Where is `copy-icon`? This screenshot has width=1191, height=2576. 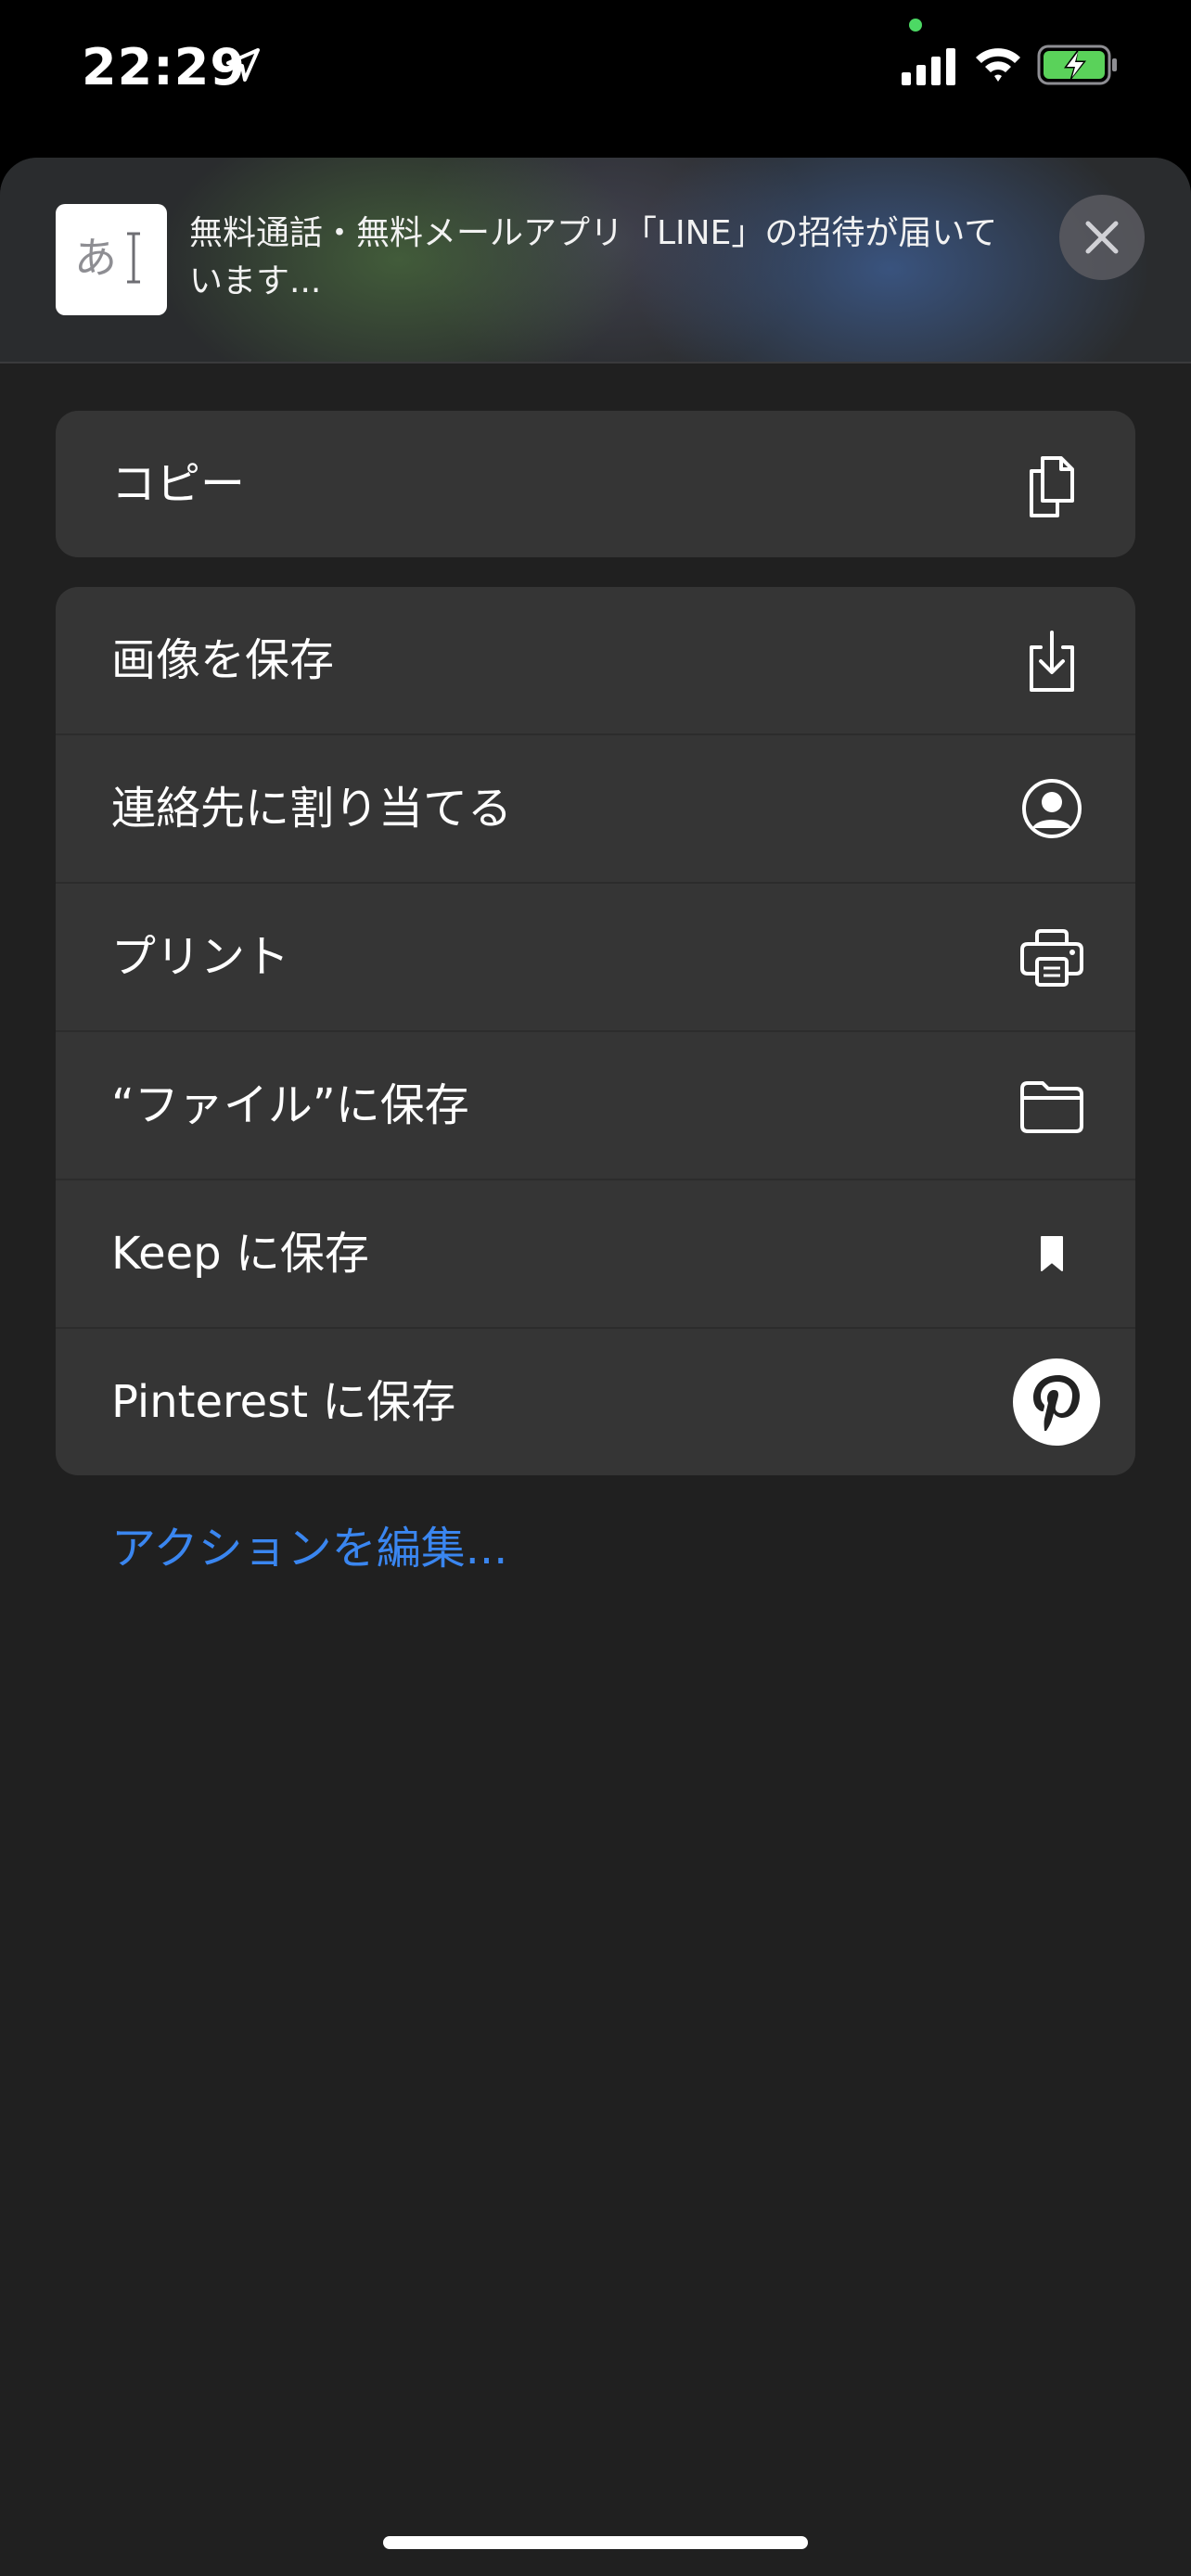
copy-icon is located at coordinates (1052, 484).